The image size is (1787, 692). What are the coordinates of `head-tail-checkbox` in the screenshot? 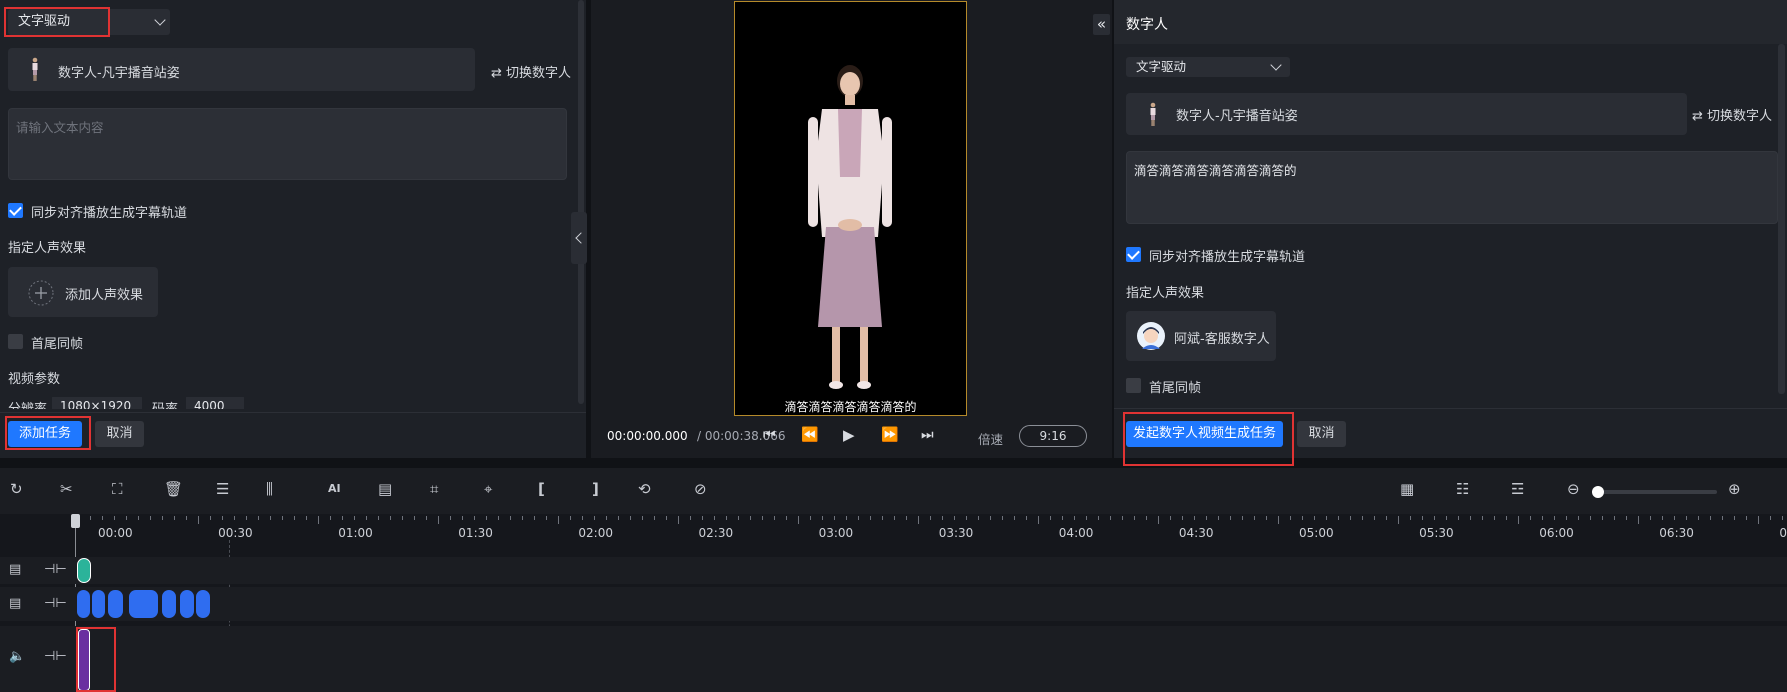 It's located at (15, 341).